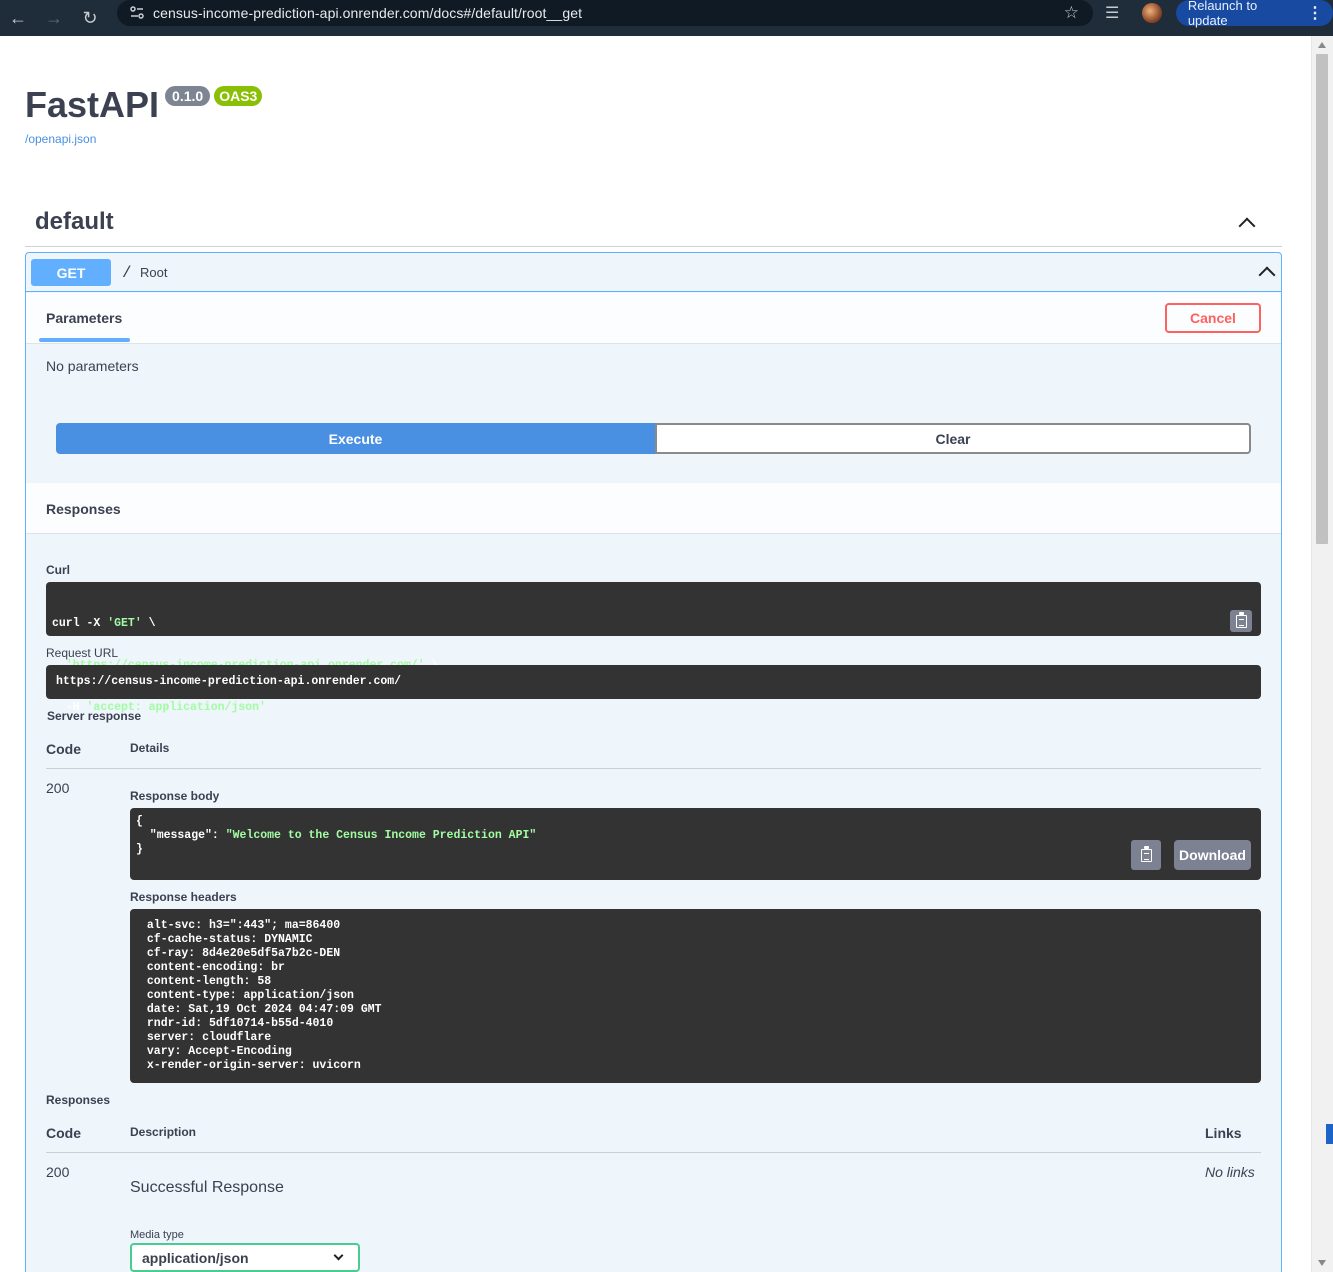 The image size is (1333, 1272). Describe the element at coordinates (1230, 1172) in the screenshot. I see `no-links-text: No links` at that location.